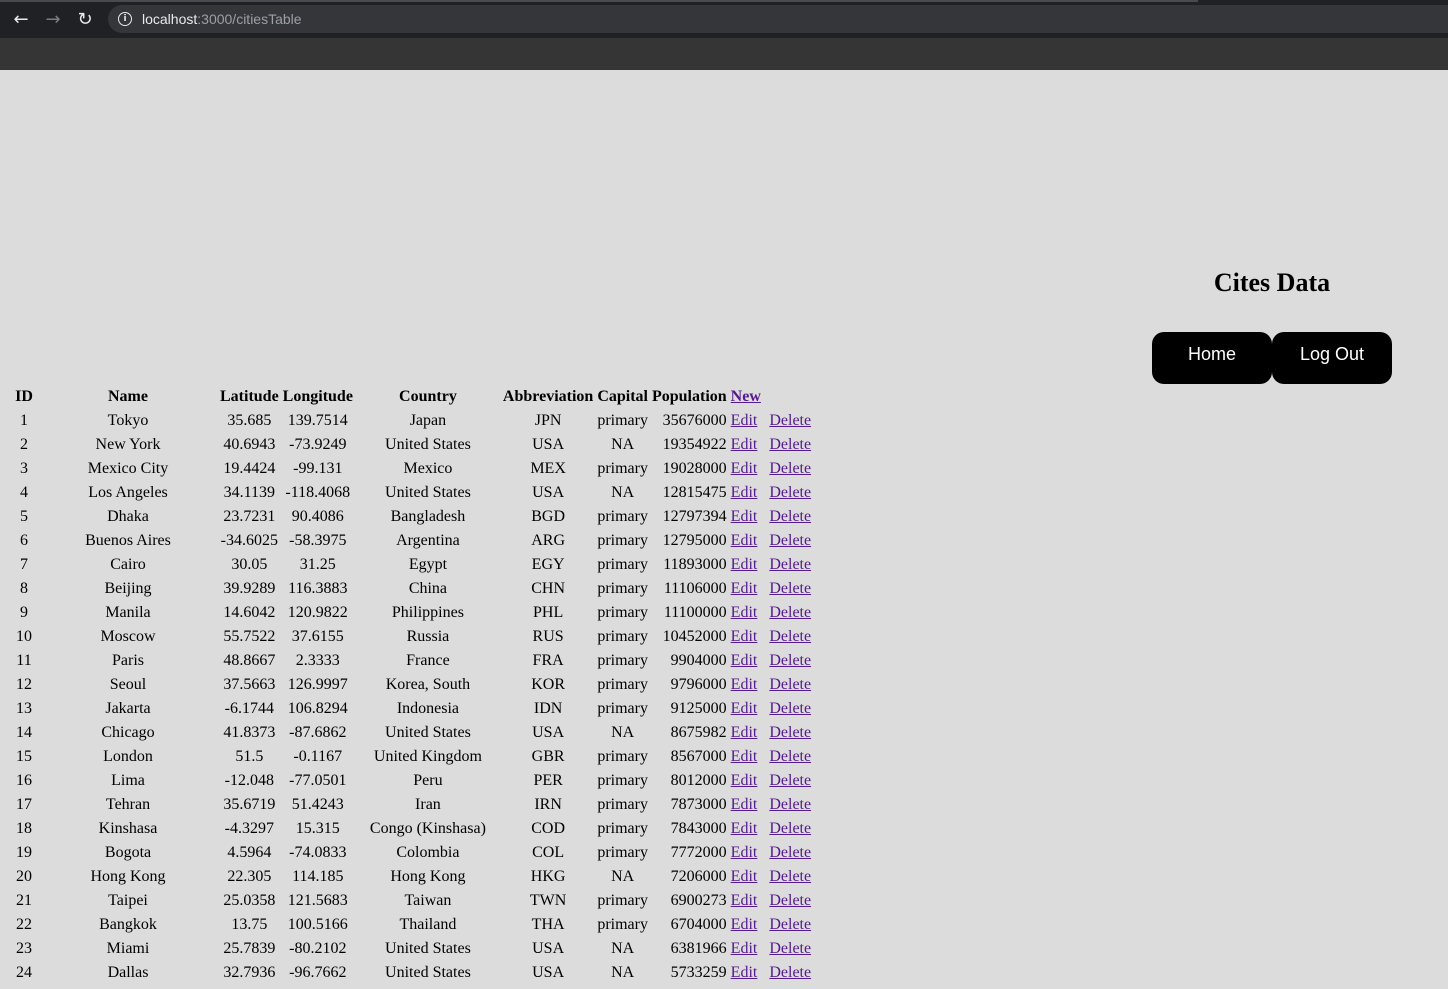  Describe the element at coordinates (746, 396) in the screenshot. I see `new-link: New` at that location.